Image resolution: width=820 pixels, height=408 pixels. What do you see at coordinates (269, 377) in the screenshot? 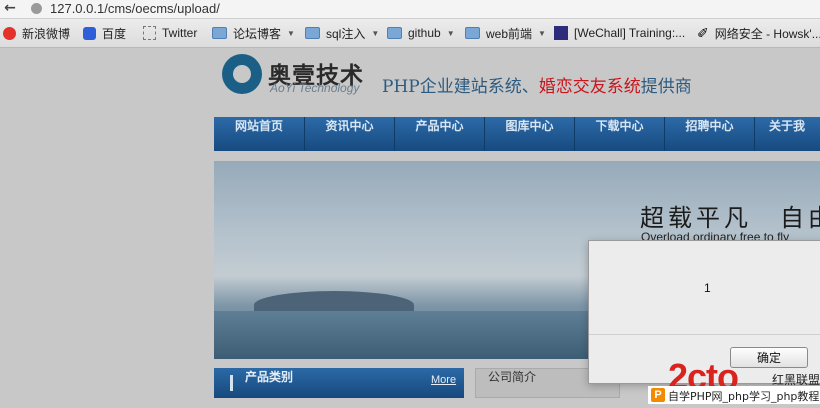
I see `category-title: 产品类别` at bounding box center [269, 377].